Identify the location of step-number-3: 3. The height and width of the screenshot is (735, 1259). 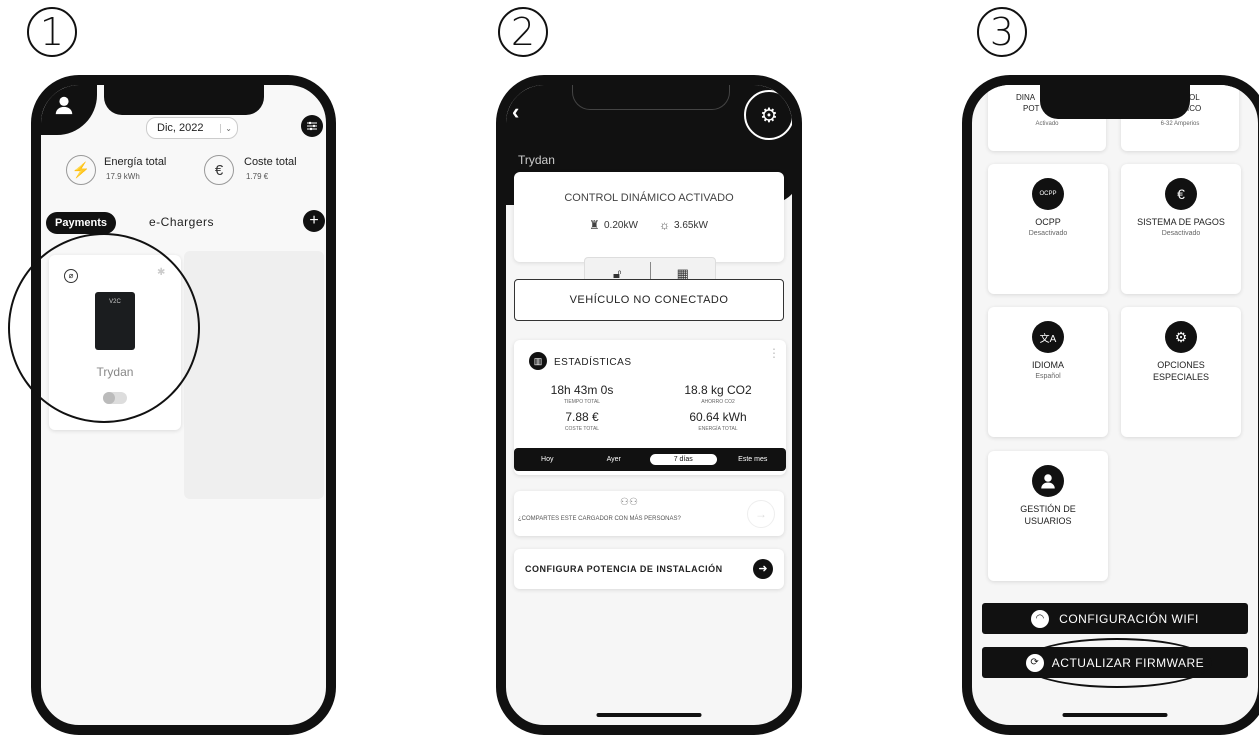
(1002, 32).